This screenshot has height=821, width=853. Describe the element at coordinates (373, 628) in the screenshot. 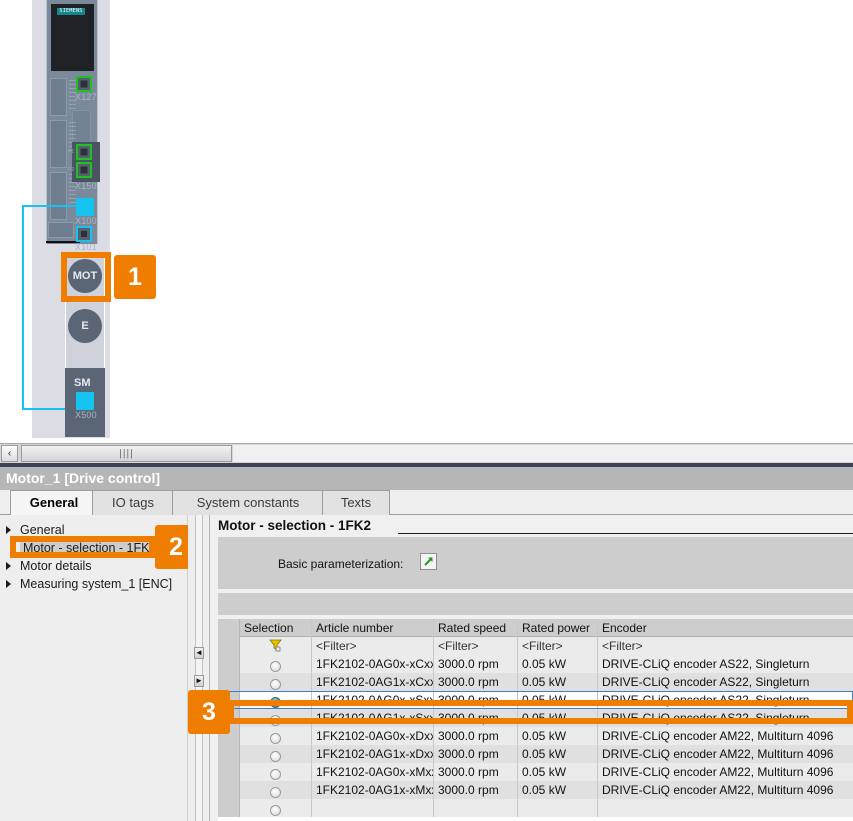

I see `column-header-article: Article number` at that location.